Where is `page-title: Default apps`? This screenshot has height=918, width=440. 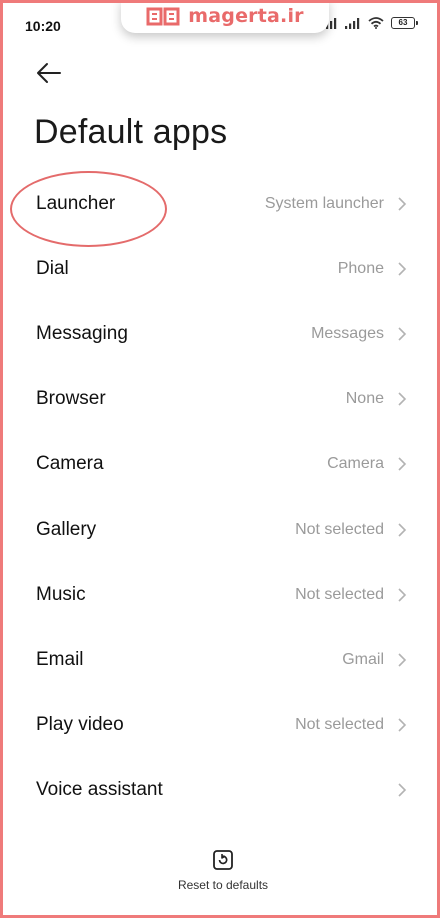 page-title: Default apps is located at coordinates (131, 132).